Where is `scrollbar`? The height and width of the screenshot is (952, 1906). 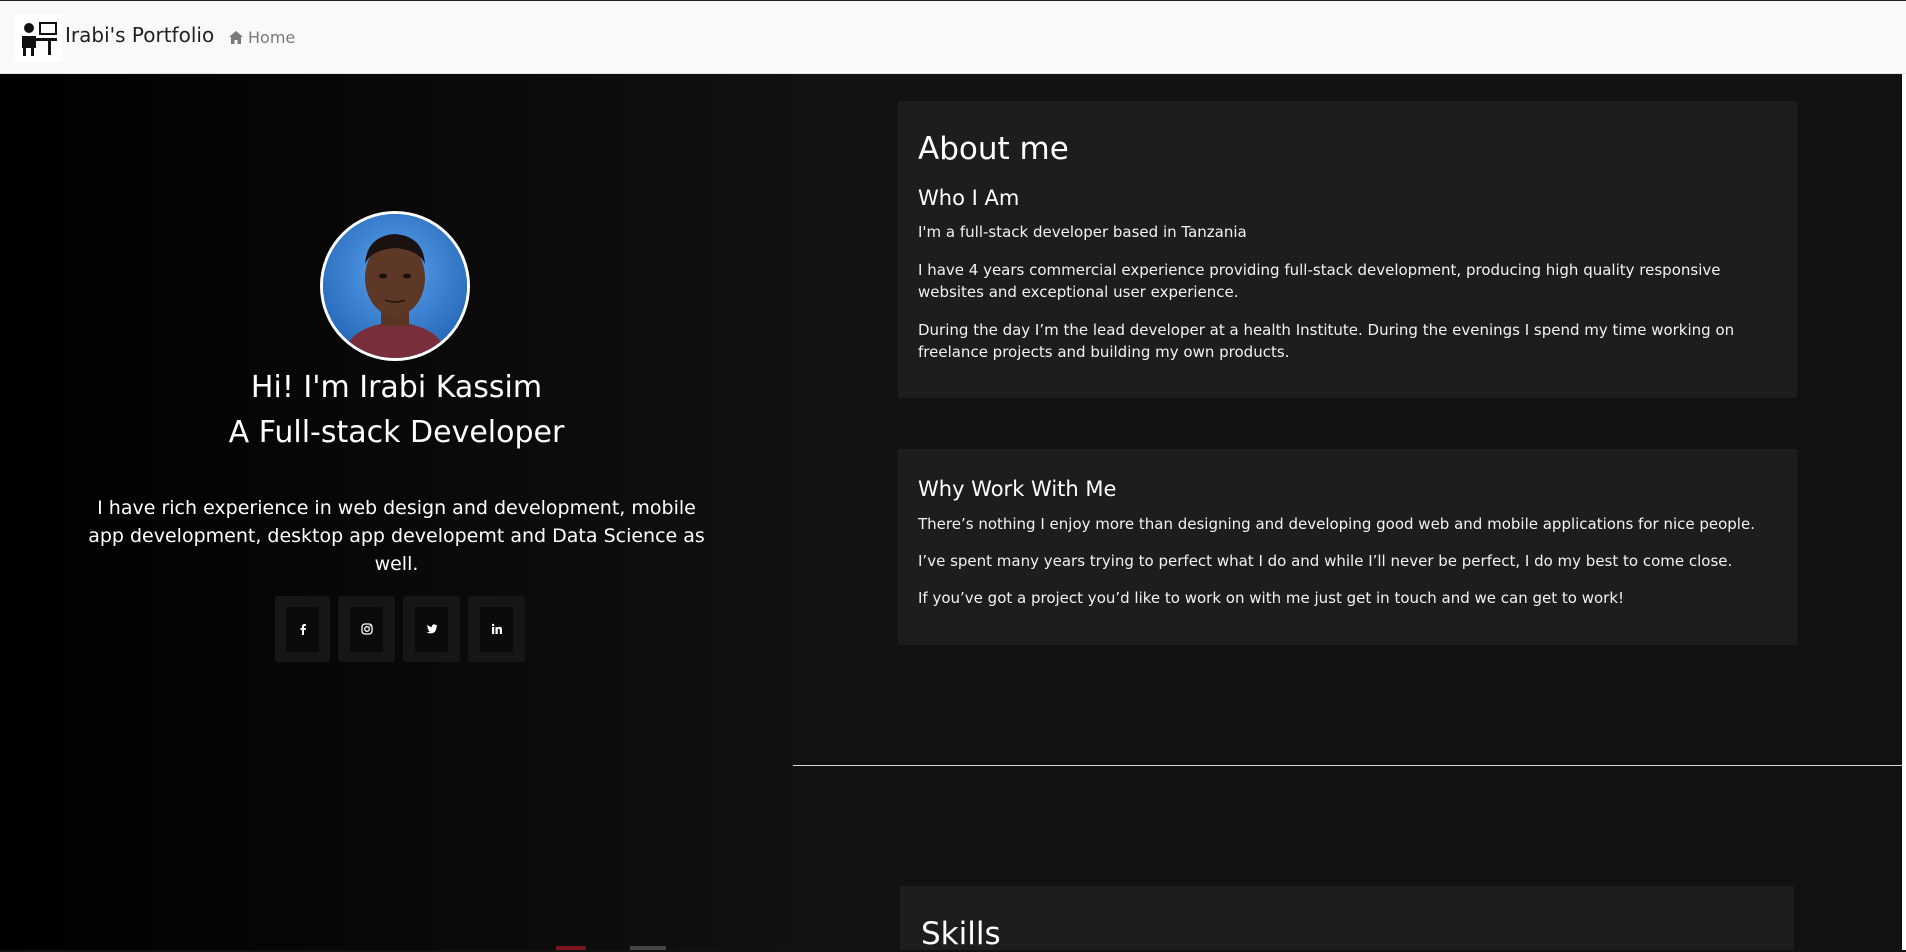 scrollbar is located at coordinates (1904, 512).